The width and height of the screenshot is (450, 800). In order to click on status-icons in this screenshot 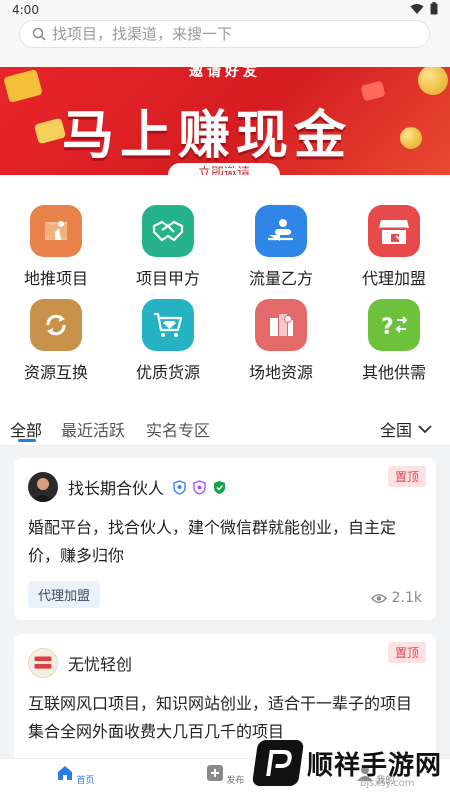, I will do `click(424, 8)`.